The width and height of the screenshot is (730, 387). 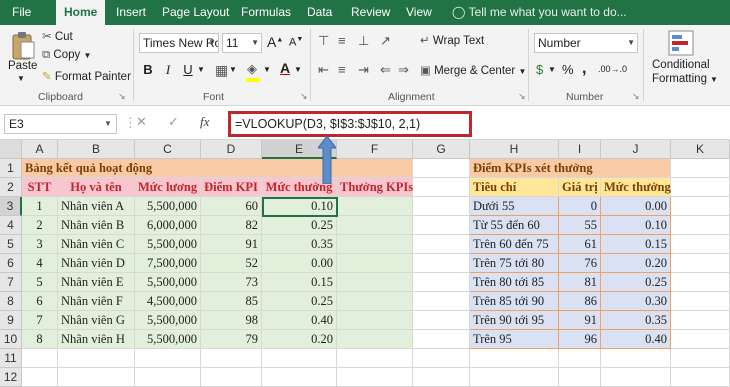 I want to click on name-box: E3, so click(x=60, y=124).